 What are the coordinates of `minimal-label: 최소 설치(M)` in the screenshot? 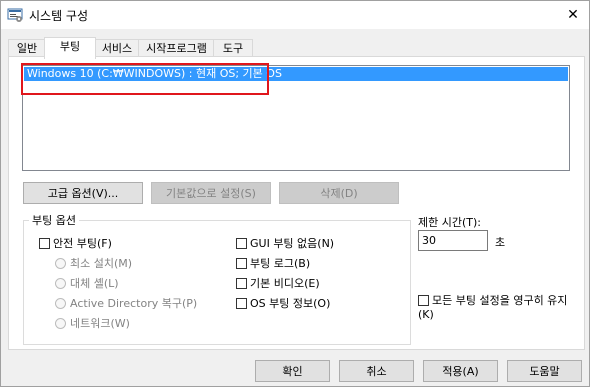 It's located at (101, 263).